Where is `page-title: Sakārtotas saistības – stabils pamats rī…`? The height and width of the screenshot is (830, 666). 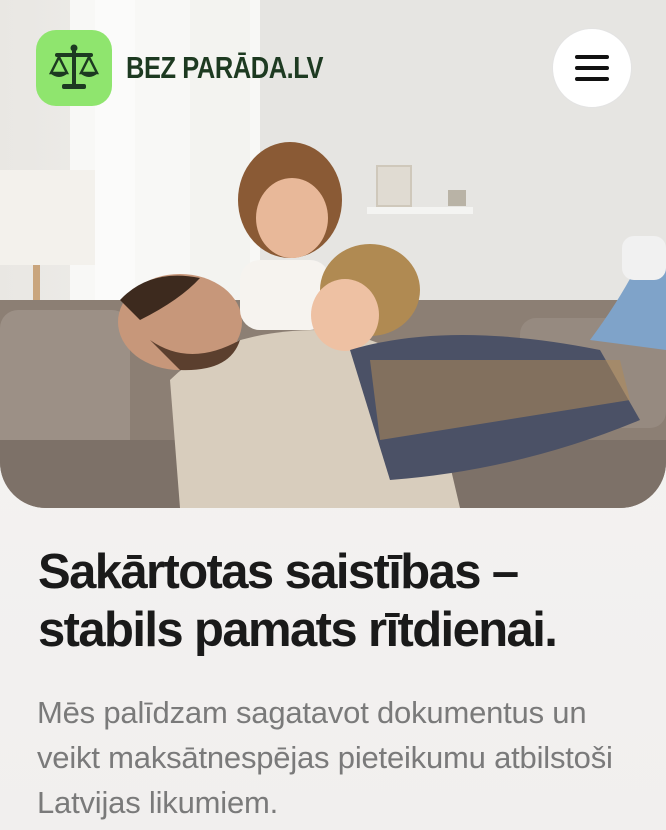 page-title: Sakārtotas saistības – stabils pamats rī… is located at coordinates (298, 601).